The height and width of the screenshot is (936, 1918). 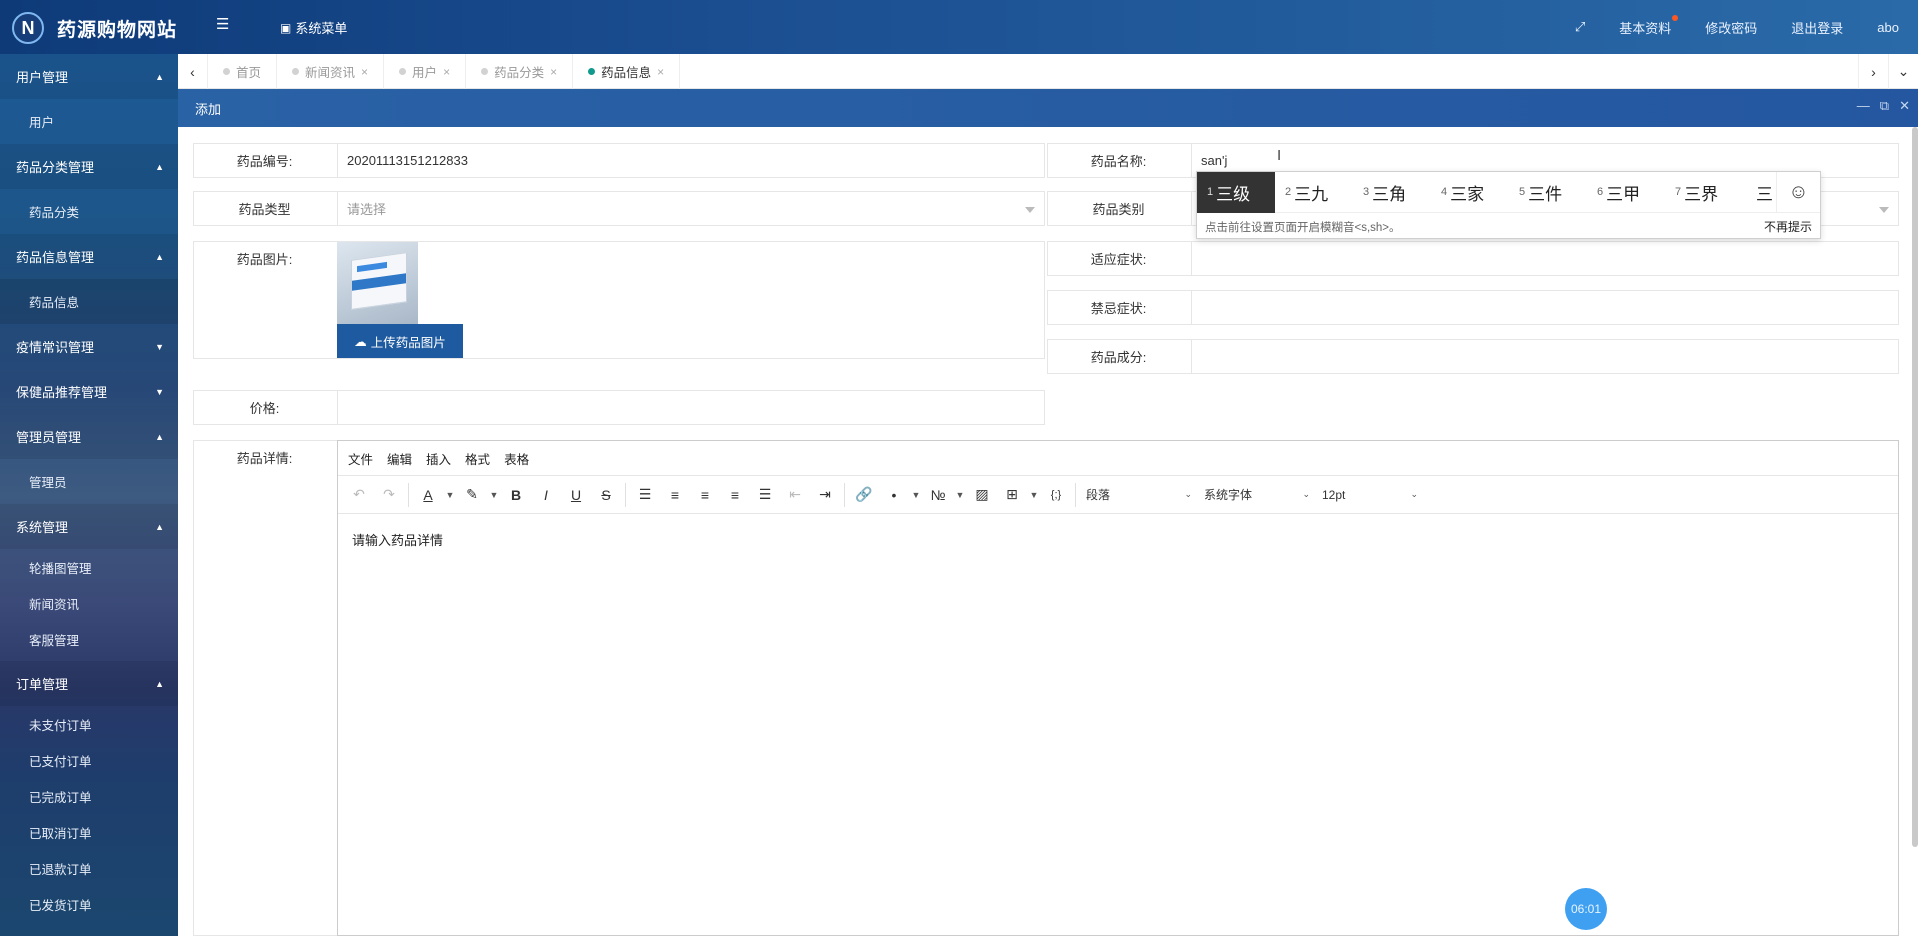 What do you see at coordinates (1904, 106) in the screenshot?
I see `close-icon: ✕` at bounding box center [1904, 106].